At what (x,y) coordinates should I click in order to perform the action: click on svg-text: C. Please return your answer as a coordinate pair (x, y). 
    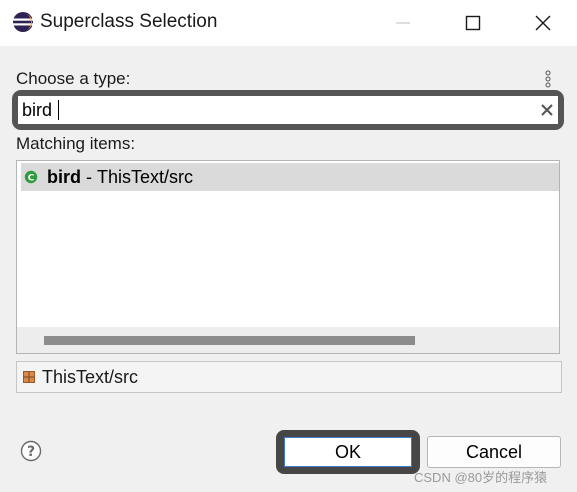
    Looking at the image, I should click on (31, 179).